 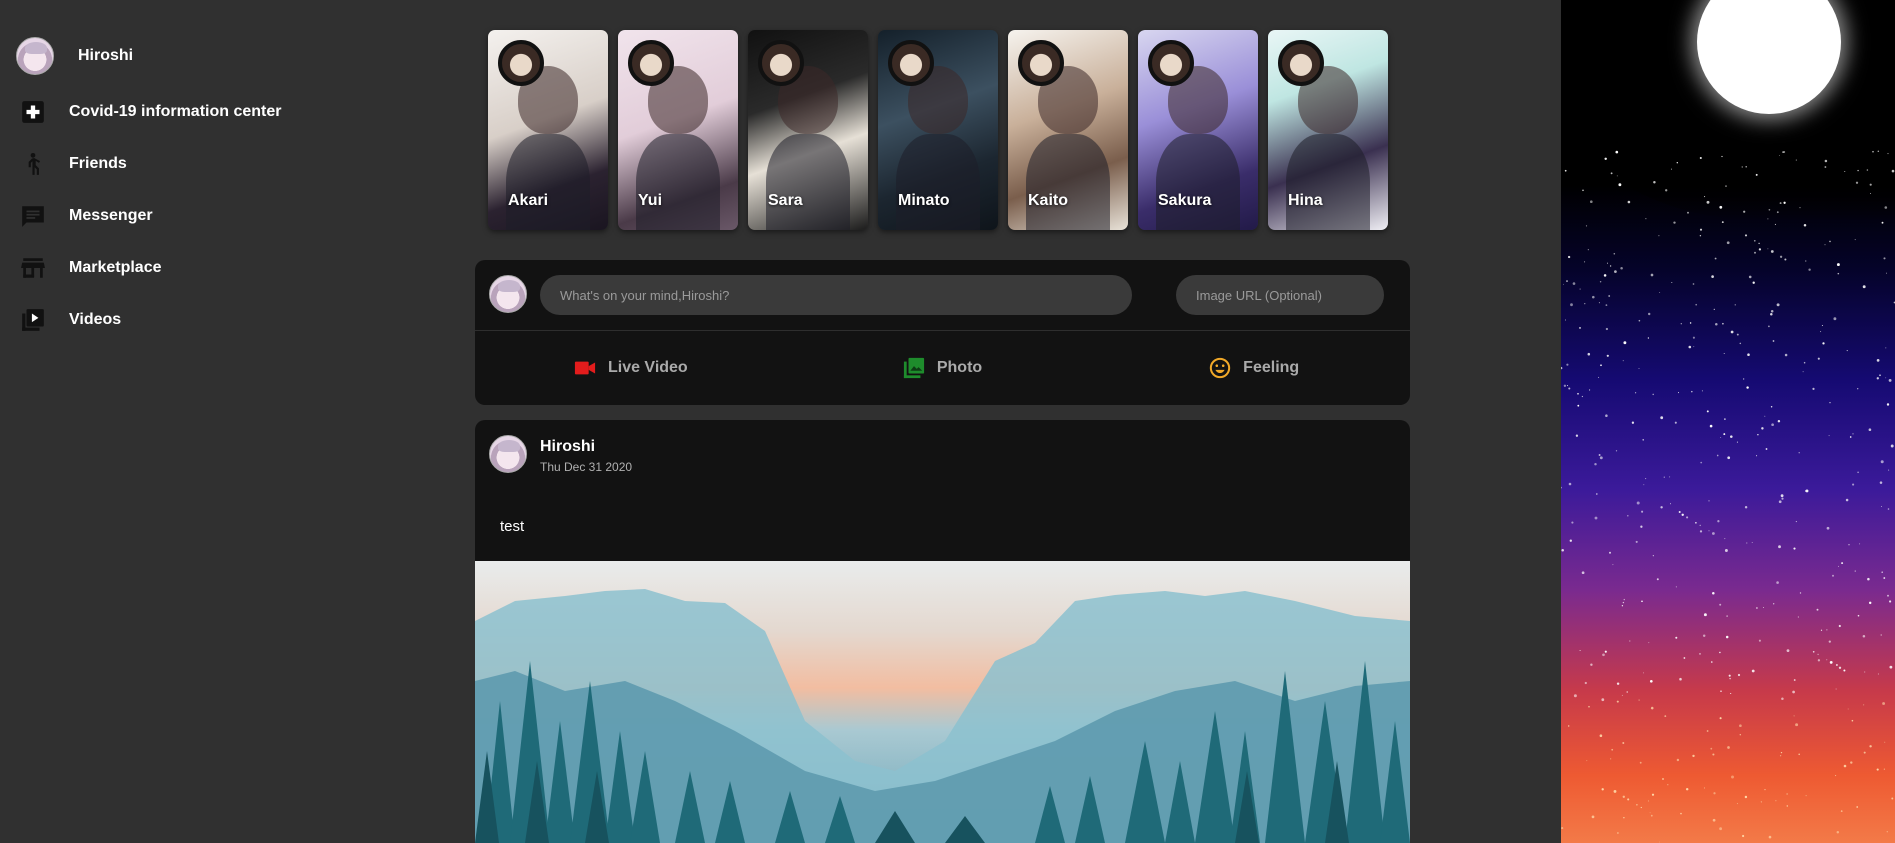 What do you see at coordinates (1254, 368) in the screenshot?
I see `feeling-button: Feeling` at bounding box center [1254, 368].